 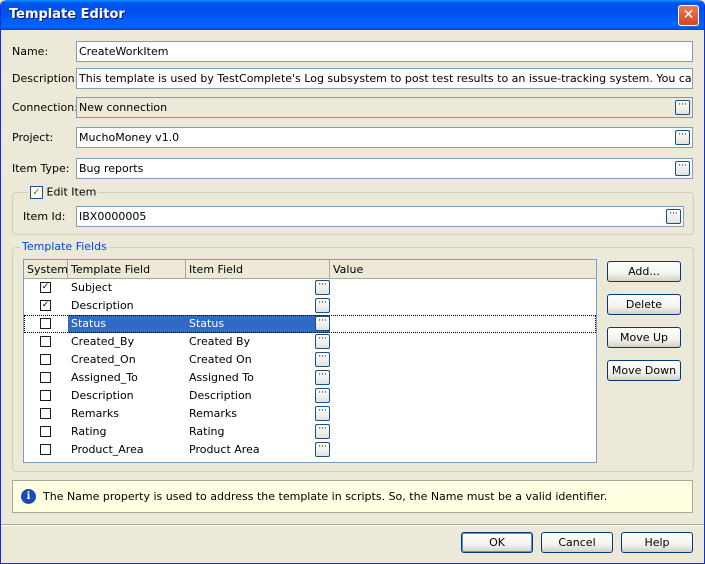 I want to click on template-field-cell: Created_On, so click(x=127, y=360).